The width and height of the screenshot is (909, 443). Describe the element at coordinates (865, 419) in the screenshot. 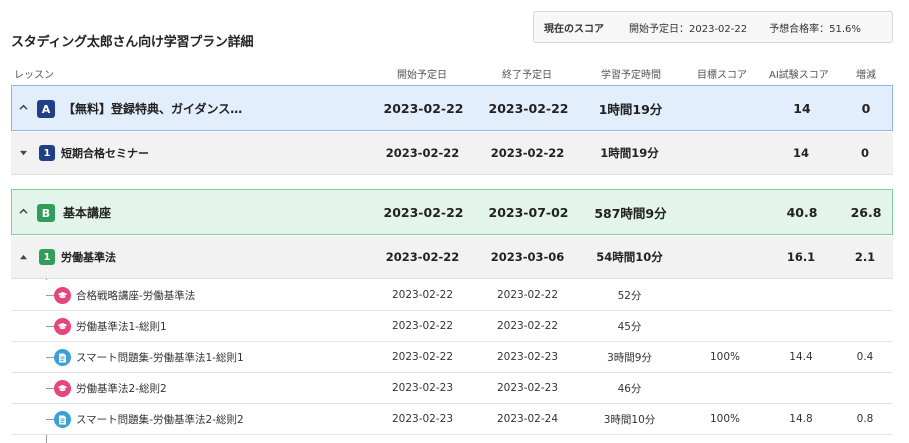

I see `score-diff: 0.8` at that location.